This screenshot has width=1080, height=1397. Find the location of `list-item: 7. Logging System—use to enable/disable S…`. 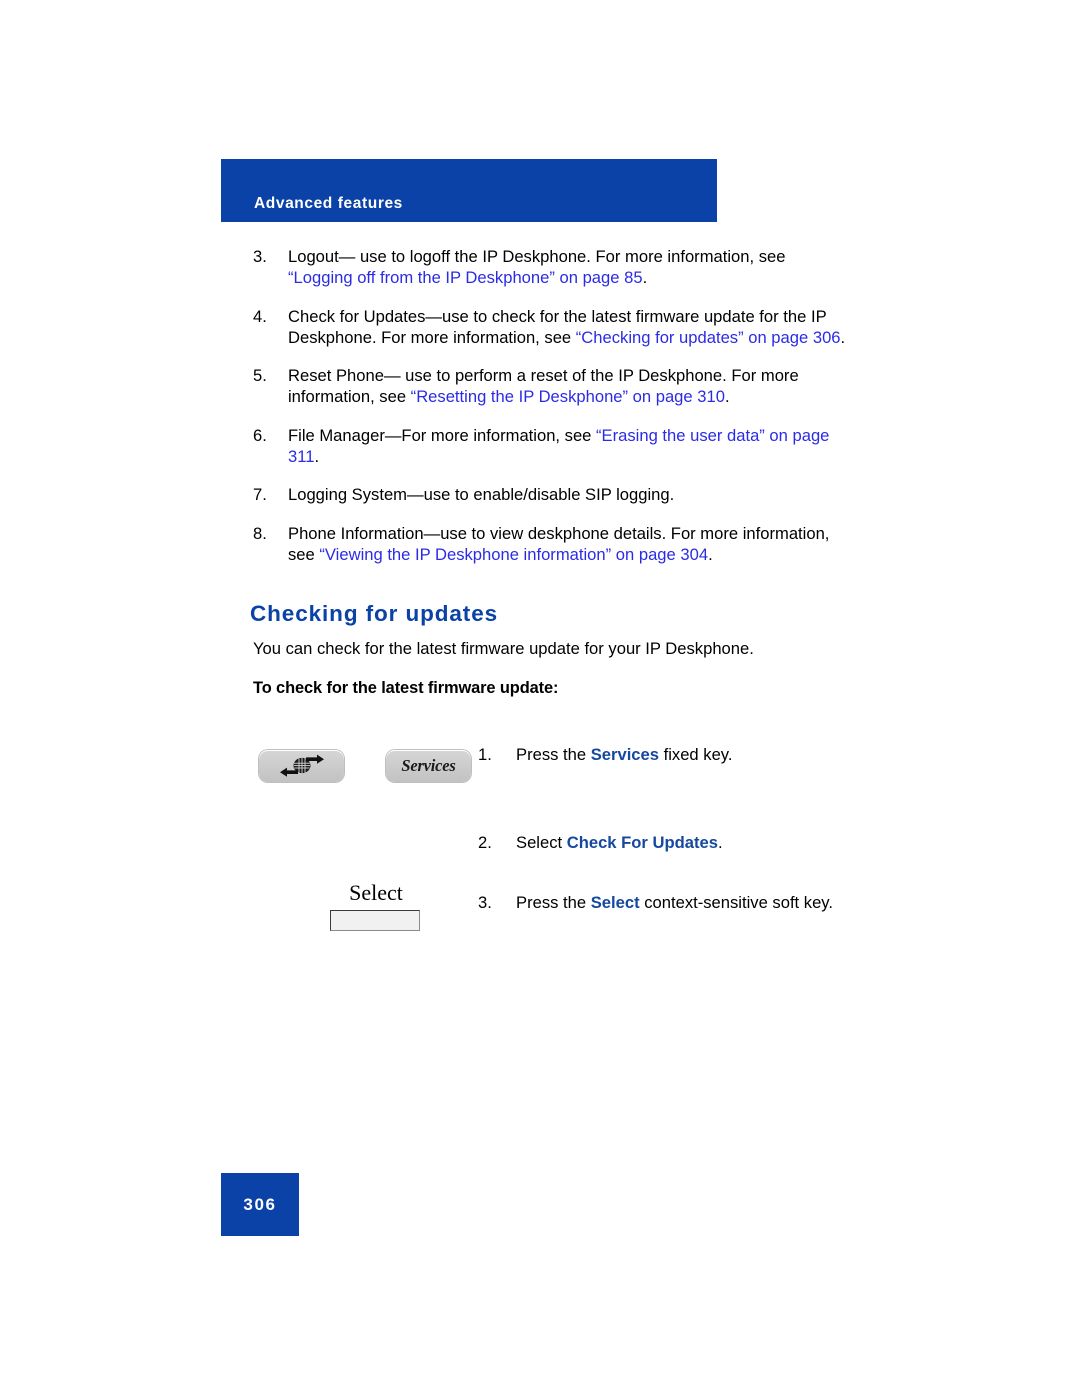

list-item: 7. Logging System—use to enable/disable S… is located at coordinates (553, 494).